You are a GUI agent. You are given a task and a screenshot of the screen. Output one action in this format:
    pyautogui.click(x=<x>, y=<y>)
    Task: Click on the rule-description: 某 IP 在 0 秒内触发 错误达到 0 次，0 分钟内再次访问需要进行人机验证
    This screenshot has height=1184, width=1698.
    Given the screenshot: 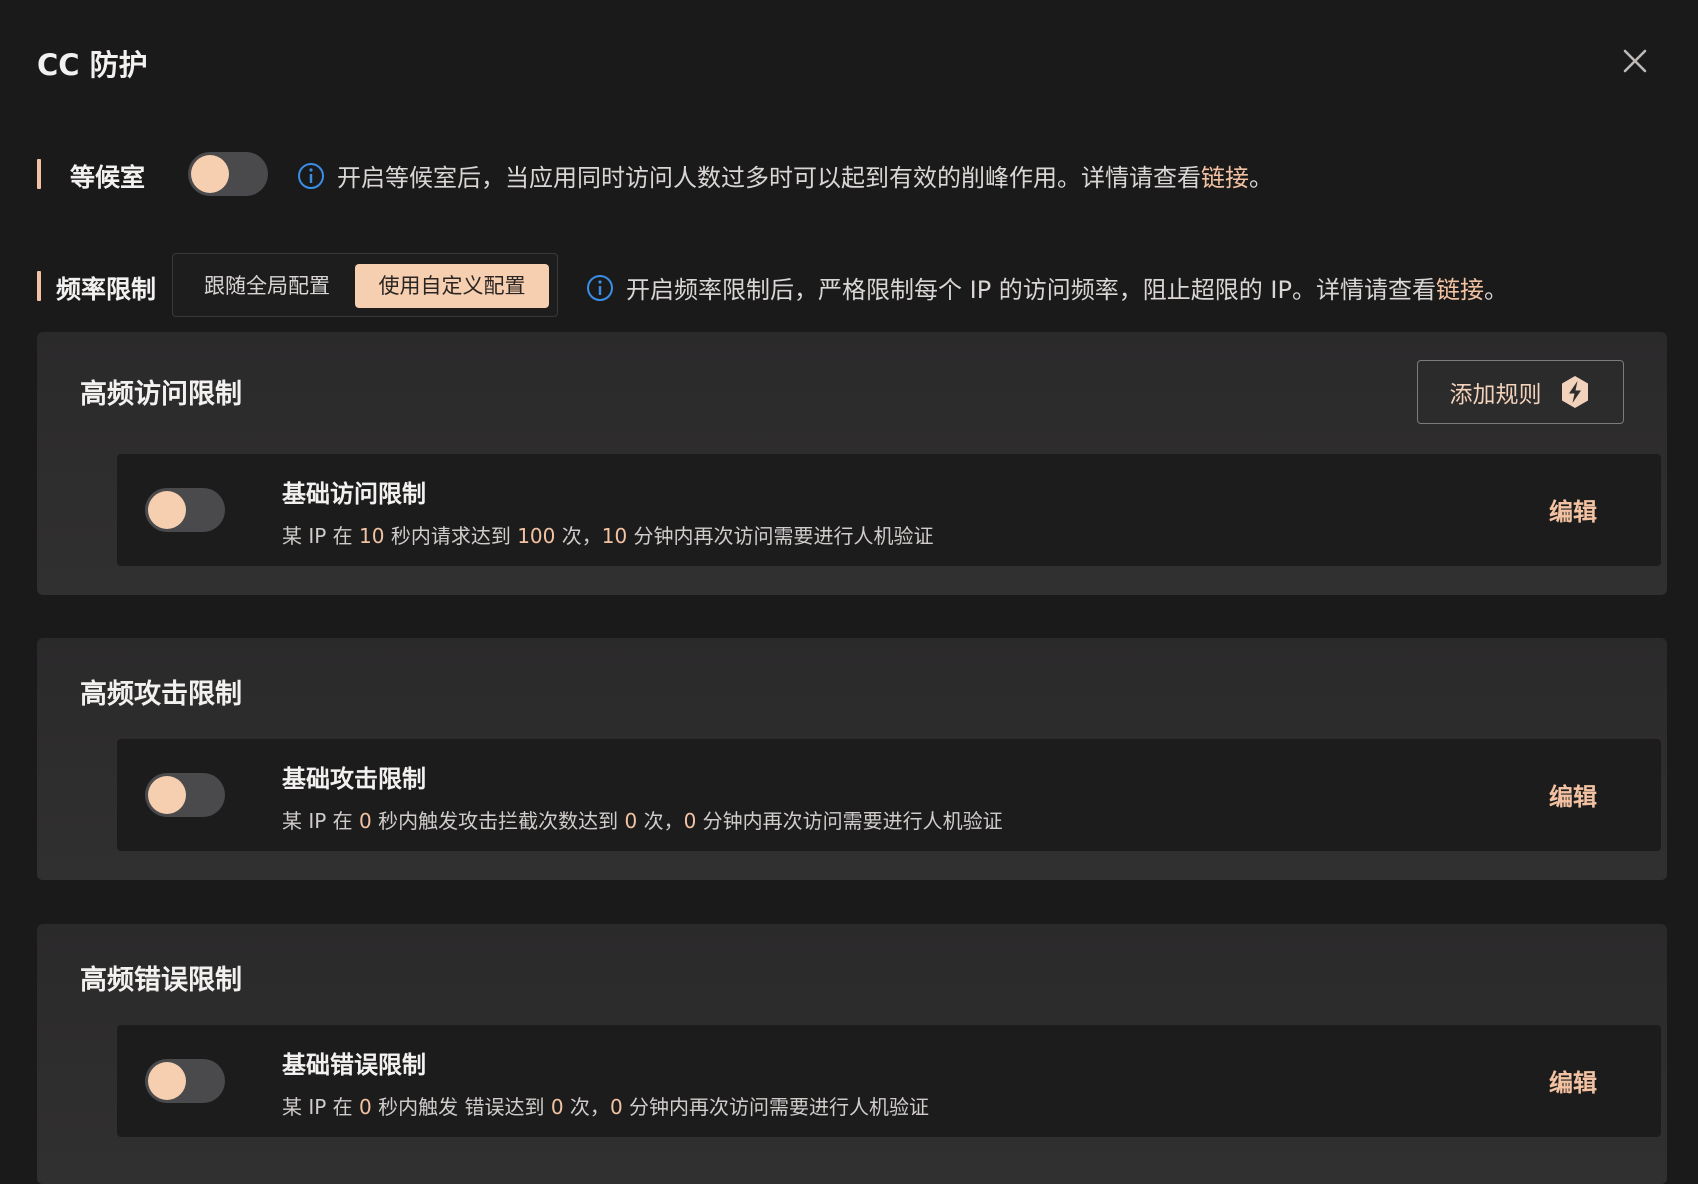 What is the action you would take?
    pyautogui.click(x=605, y=1105)
    